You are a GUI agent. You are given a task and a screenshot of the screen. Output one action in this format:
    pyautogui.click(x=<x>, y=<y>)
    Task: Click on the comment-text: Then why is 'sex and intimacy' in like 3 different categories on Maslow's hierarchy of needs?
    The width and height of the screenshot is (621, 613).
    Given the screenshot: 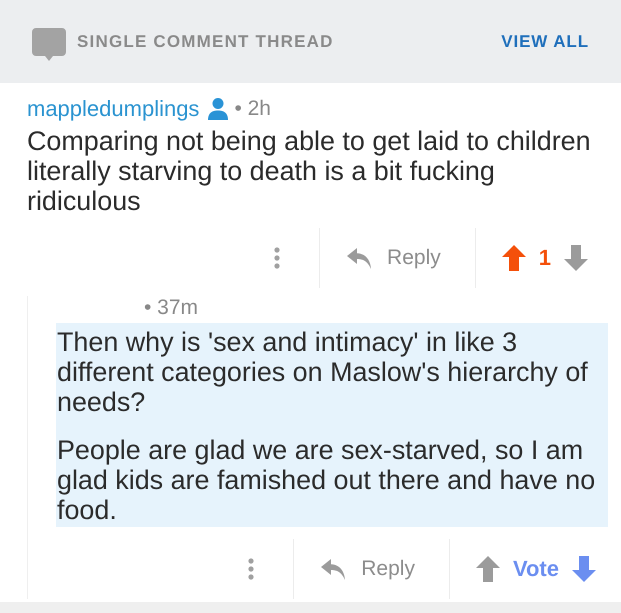 What is the action you would take?
    pyautogui.click(x=323, y=372)
    